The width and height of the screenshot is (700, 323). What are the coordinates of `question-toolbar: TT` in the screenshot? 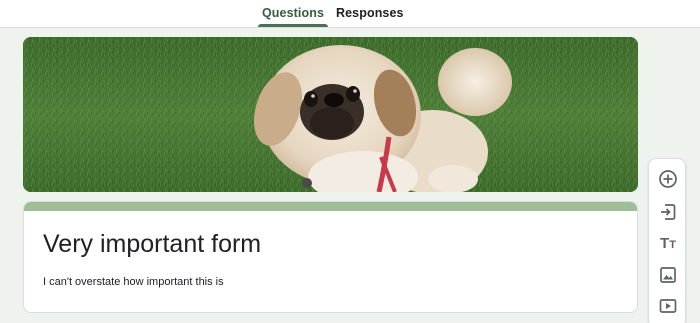 It's located at (667, 240).